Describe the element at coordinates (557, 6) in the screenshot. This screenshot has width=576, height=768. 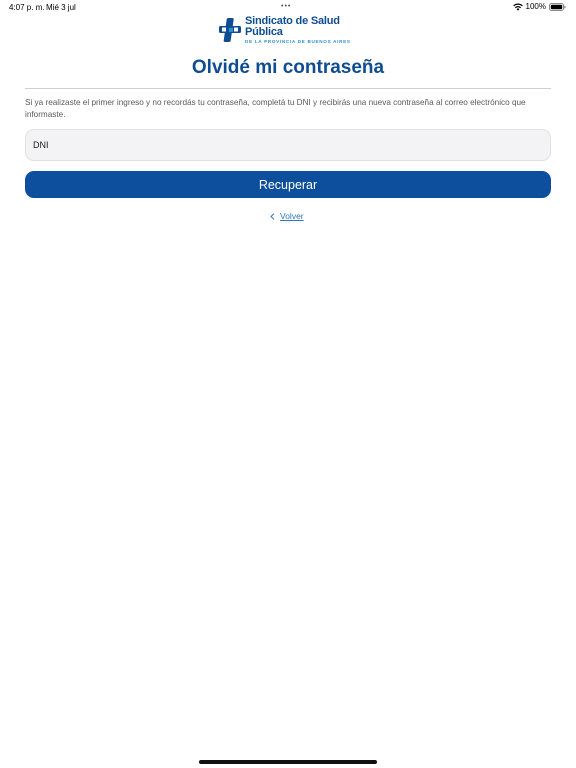
I see `battery-icon` at that location.